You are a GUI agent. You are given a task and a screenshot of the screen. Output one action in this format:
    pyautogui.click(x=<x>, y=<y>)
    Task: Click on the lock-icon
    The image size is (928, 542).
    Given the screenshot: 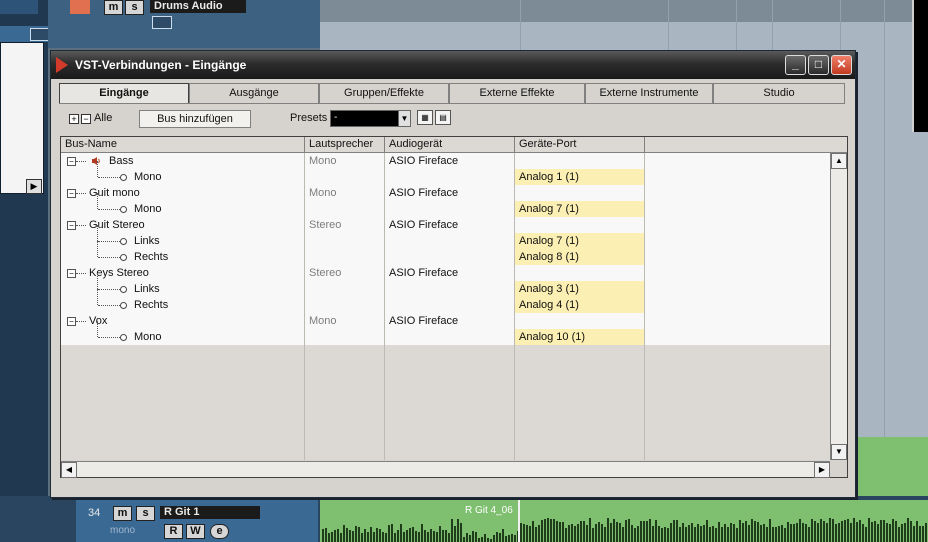 What is the action you would take?
    pyautogui.click(x=40, y=34)
    